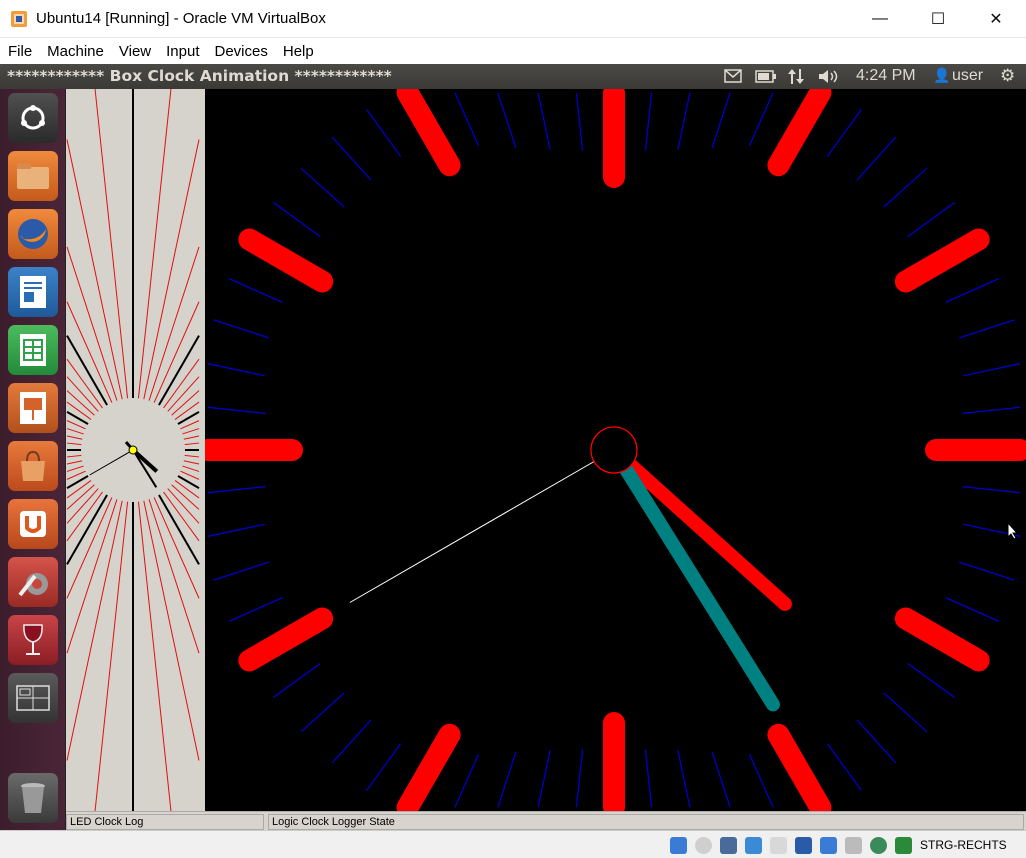  I want to click on network-arrows-icon, so click(796, 76).